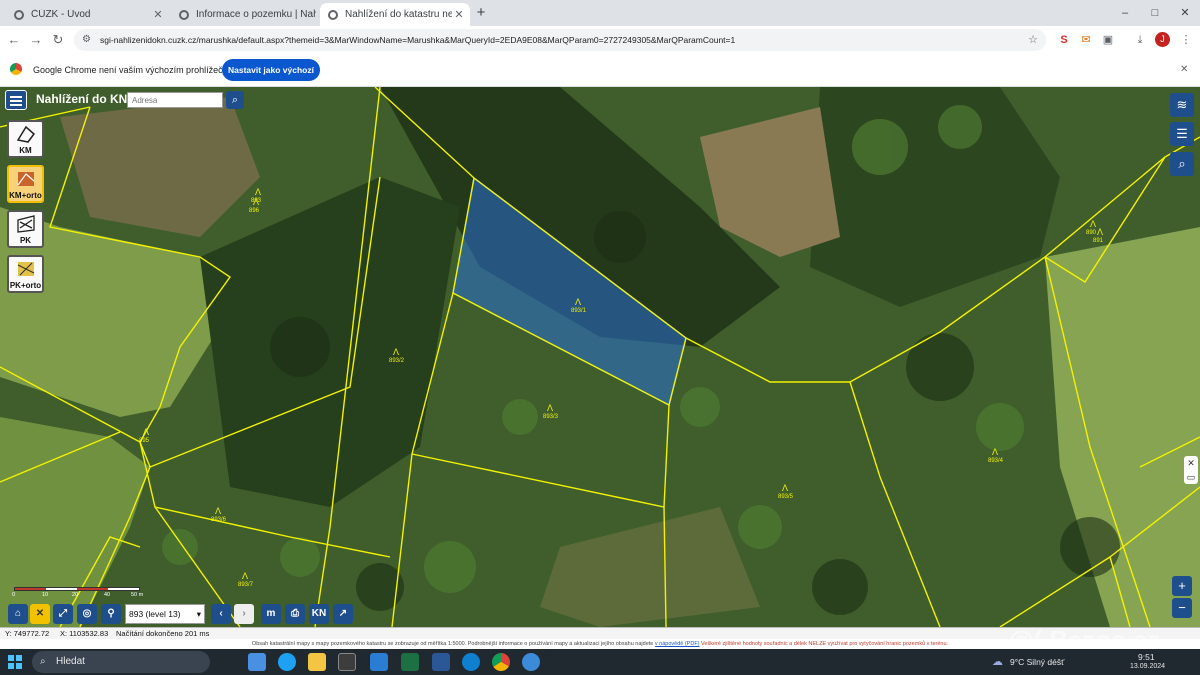  What do you see at coordinates (25, 179) in the screenshot?
I see `map-photo-icon` at bounding box center [25, 179].